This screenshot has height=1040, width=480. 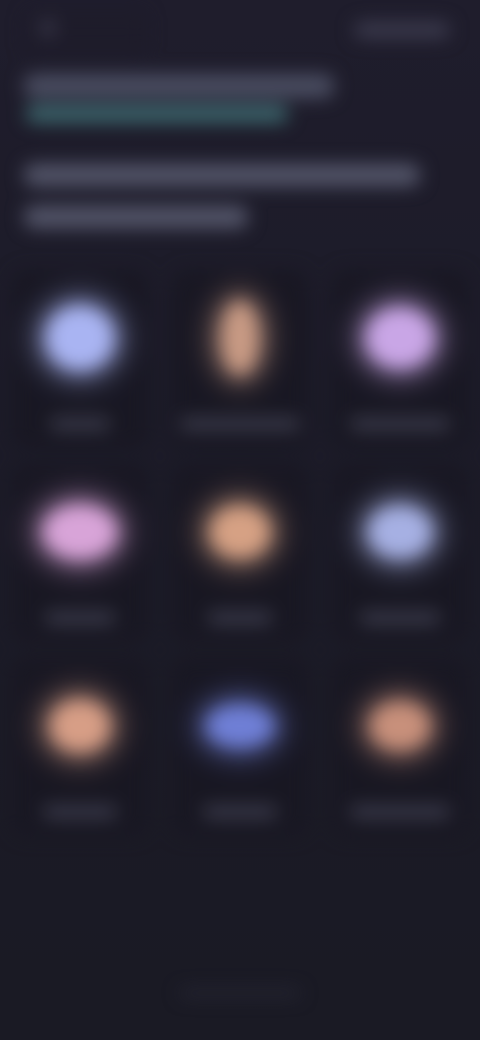 What do you see at coordinates (400, 532) in the screenshot?
I see `light-blue-orb-icon` at bounding box center [400, 532].